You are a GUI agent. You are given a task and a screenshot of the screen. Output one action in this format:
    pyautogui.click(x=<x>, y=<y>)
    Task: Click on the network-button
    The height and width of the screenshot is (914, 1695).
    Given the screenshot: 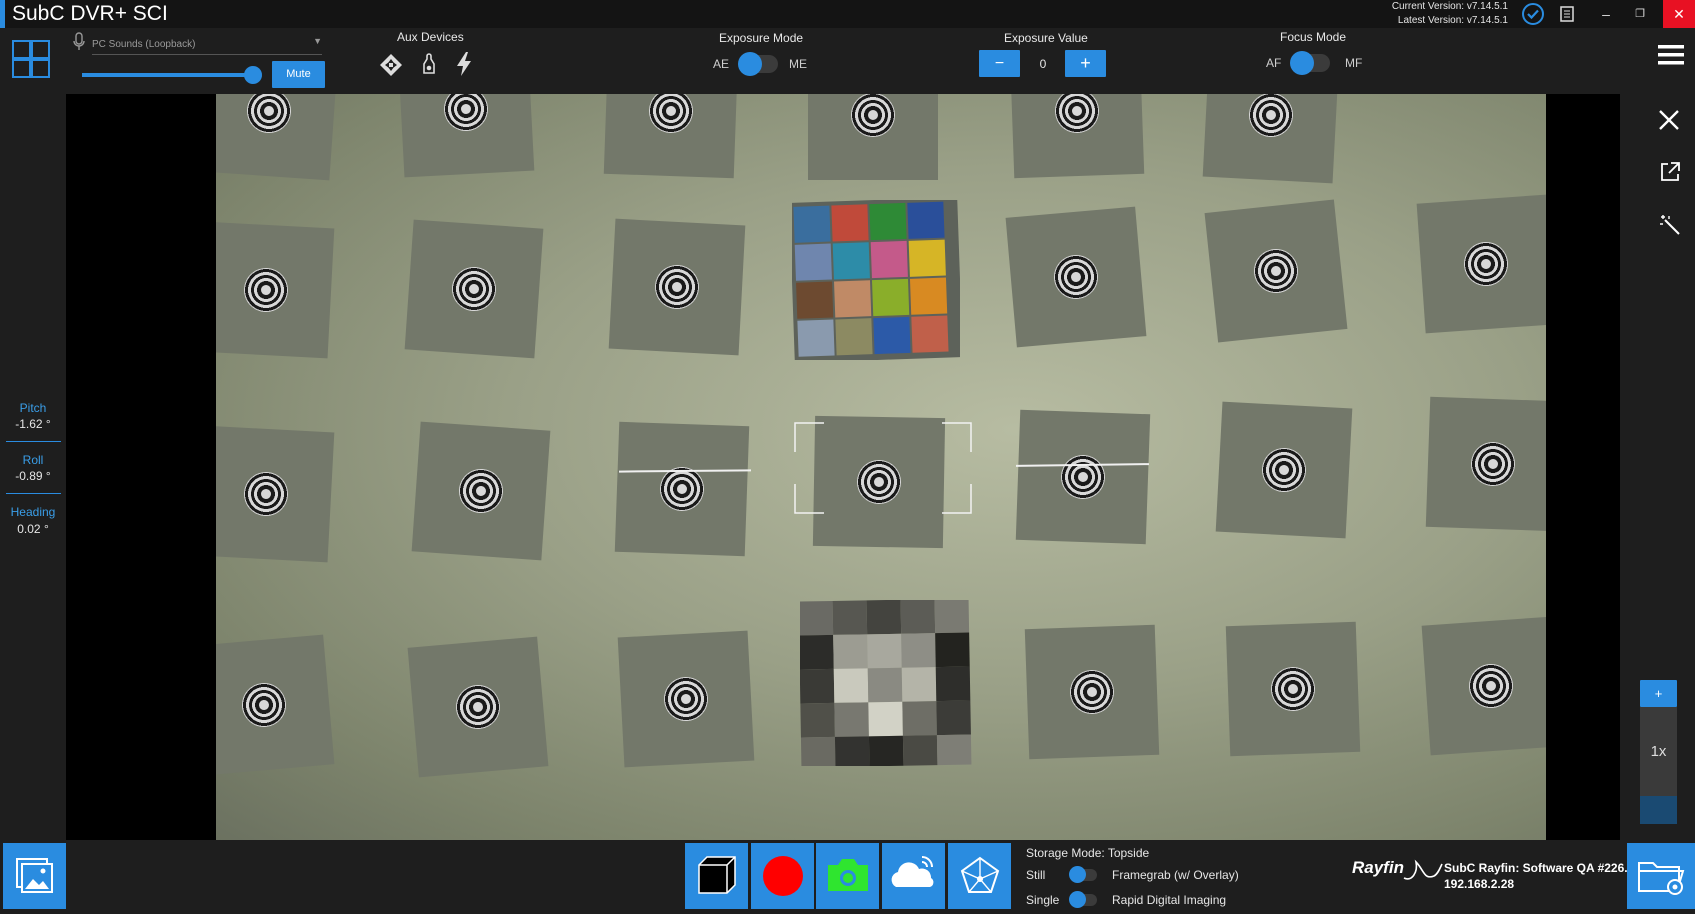 What is the action you would take?
    pyautogui.click(x=979, y=876)
    